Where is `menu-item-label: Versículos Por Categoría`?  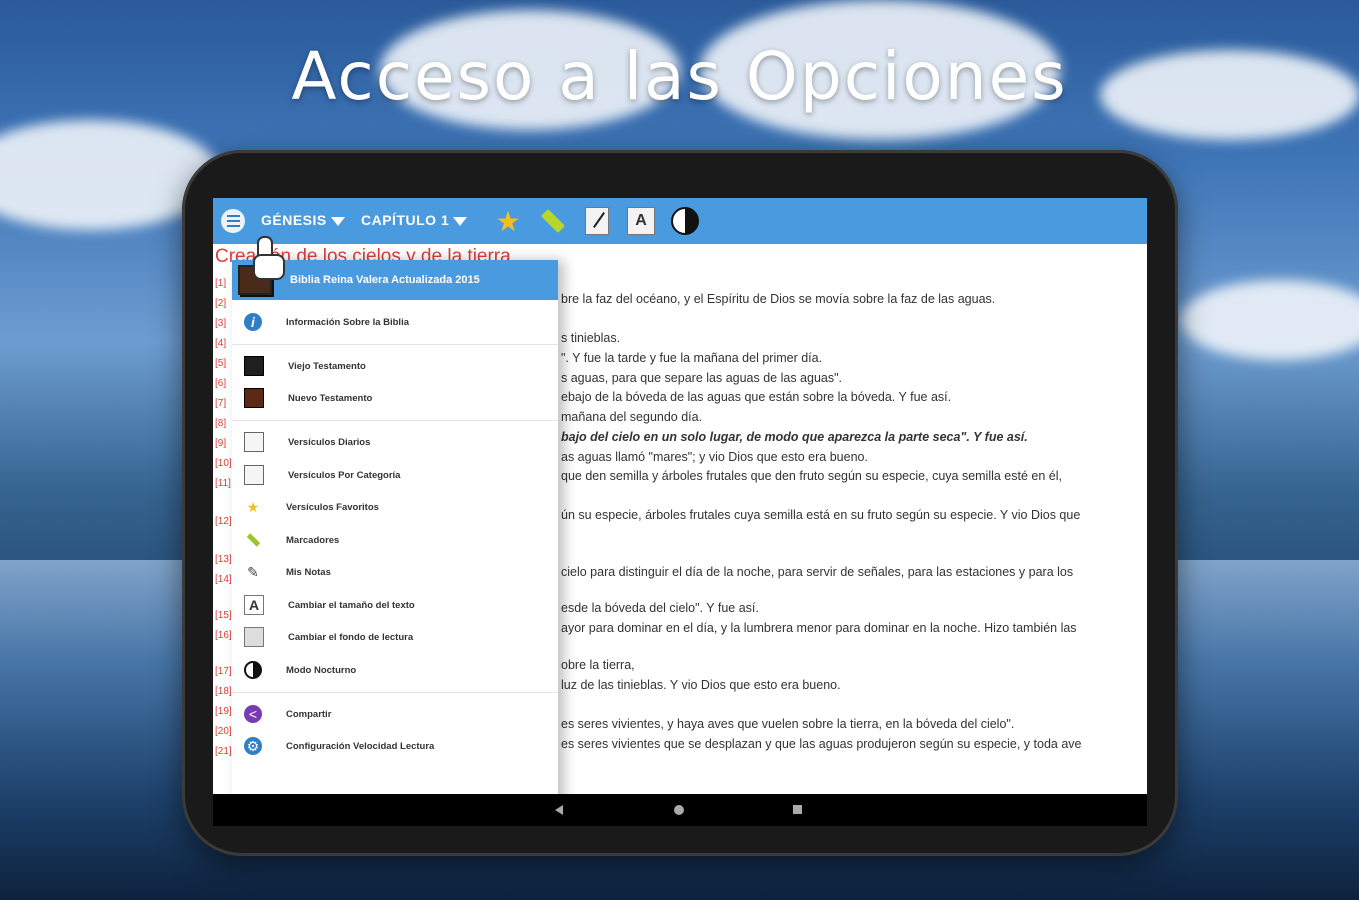 menu-item-label: Versículos Por Categoría is located at coordinates (344, 475).